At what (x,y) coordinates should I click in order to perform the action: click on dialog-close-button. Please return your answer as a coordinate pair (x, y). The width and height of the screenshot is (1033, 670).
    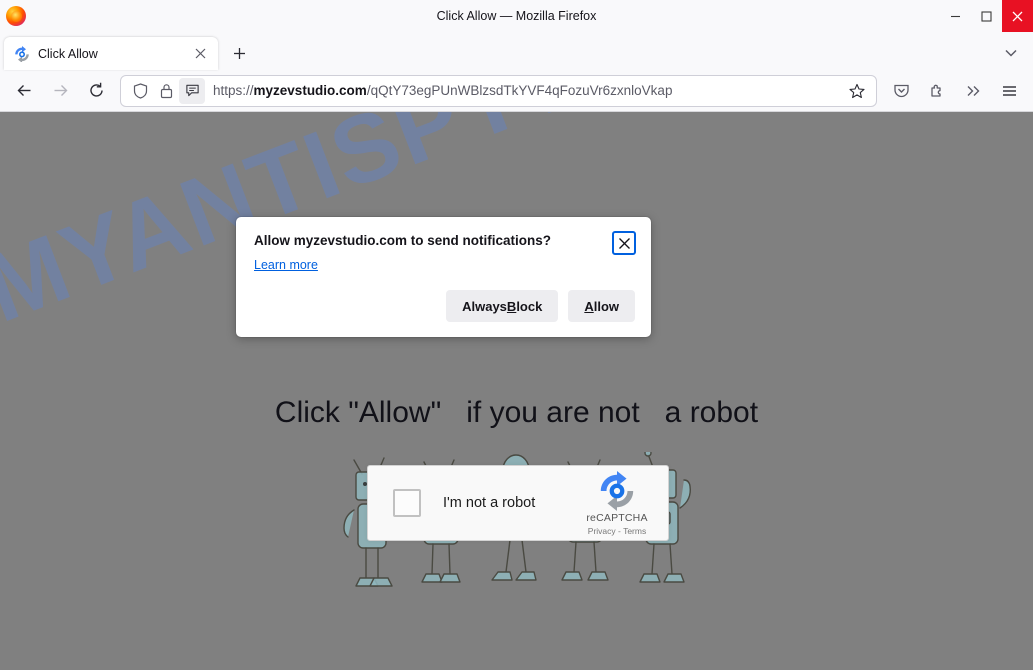
    Looking at the image, I should click on (624, 243).